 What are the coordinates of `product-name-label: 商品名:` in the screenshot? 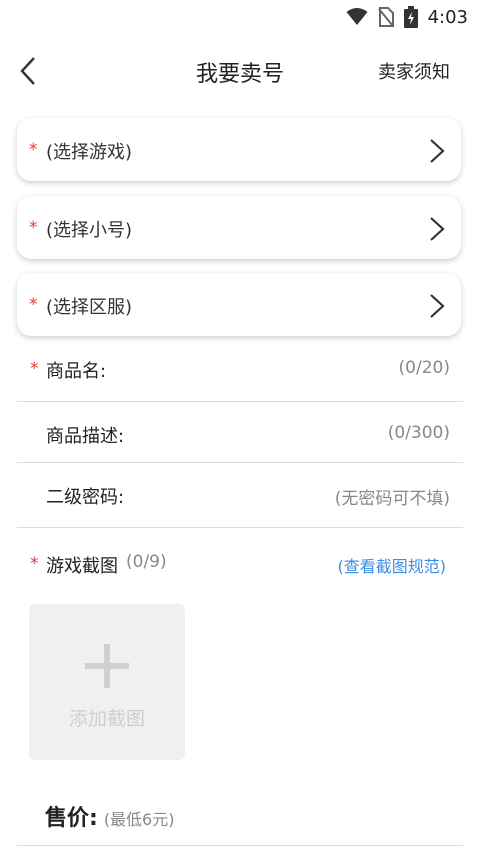 It's located at (76, 371).